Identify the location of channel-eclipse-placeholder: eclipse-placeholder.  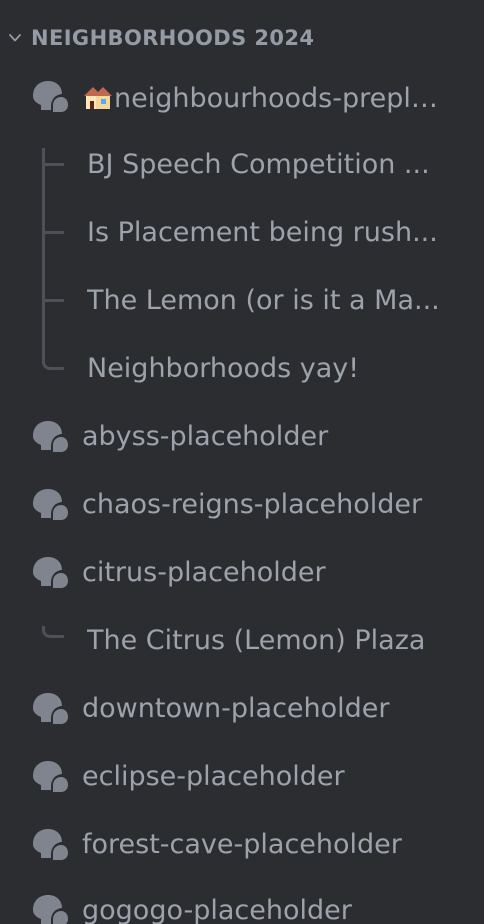
(242, 777).